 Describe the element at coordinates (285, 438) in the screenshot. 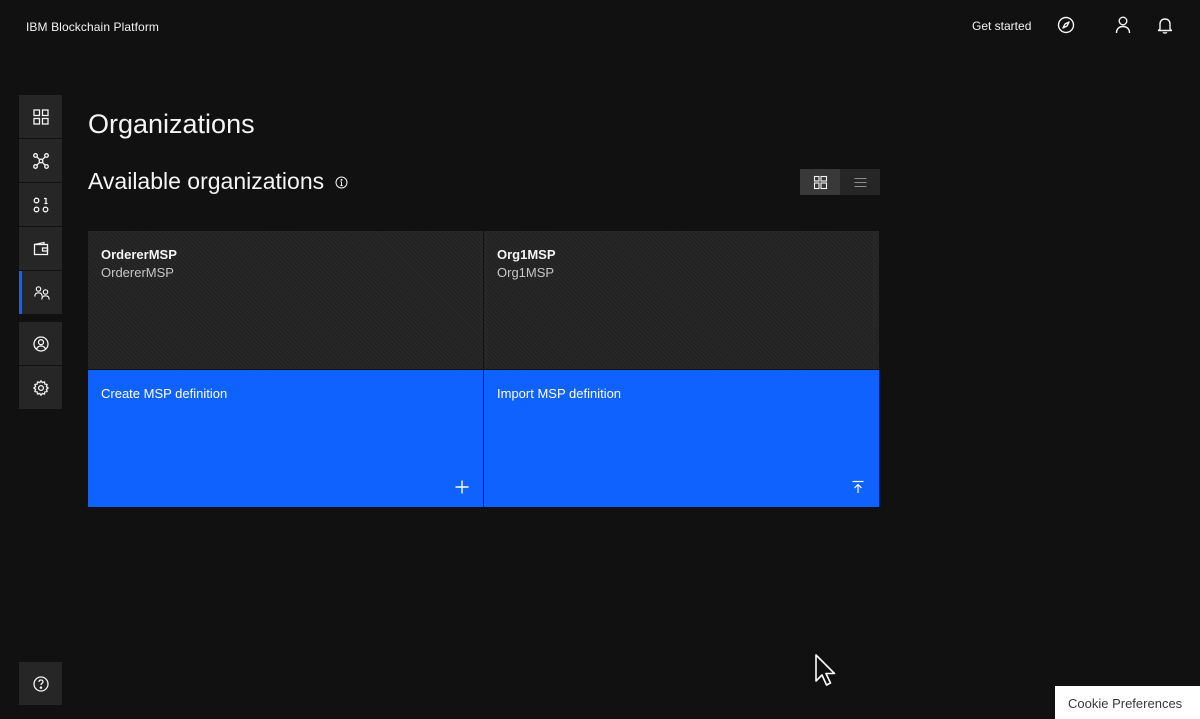

I see `create-msp-definition-tile: Create MSP definition` at that location.